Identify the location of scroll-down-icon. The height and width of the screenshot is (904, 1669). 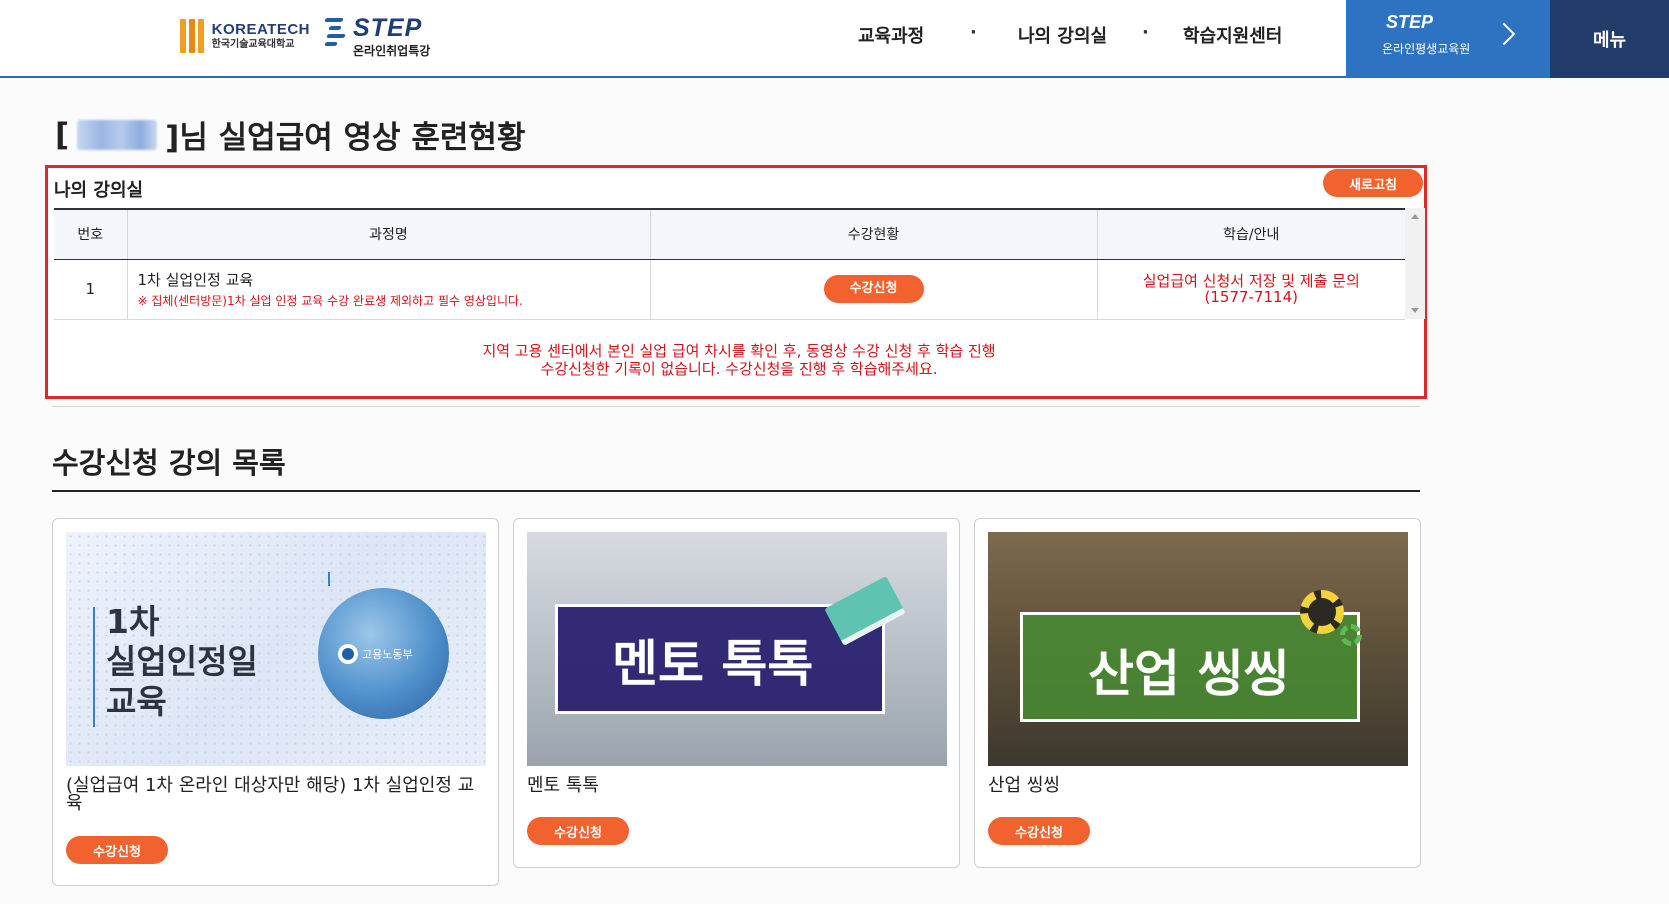
(1415, 310).